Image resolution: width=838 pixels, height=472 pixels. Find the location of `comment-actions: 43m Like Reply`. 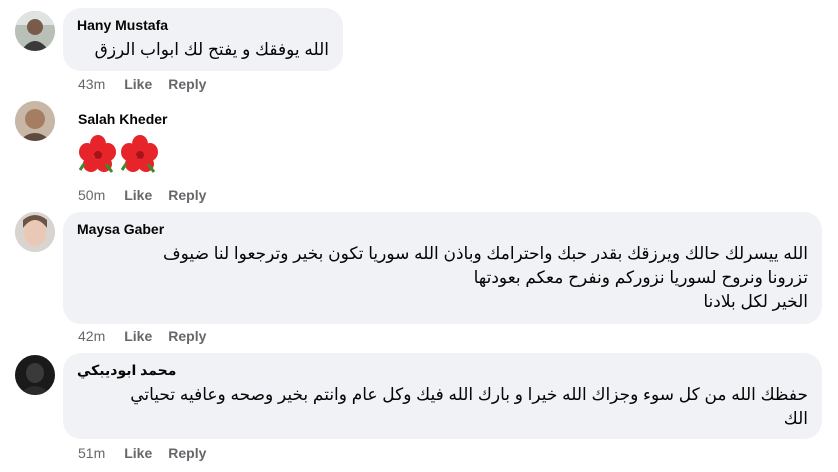

comment-actions: 43m Like Reply is located at coordinates (150, 84).